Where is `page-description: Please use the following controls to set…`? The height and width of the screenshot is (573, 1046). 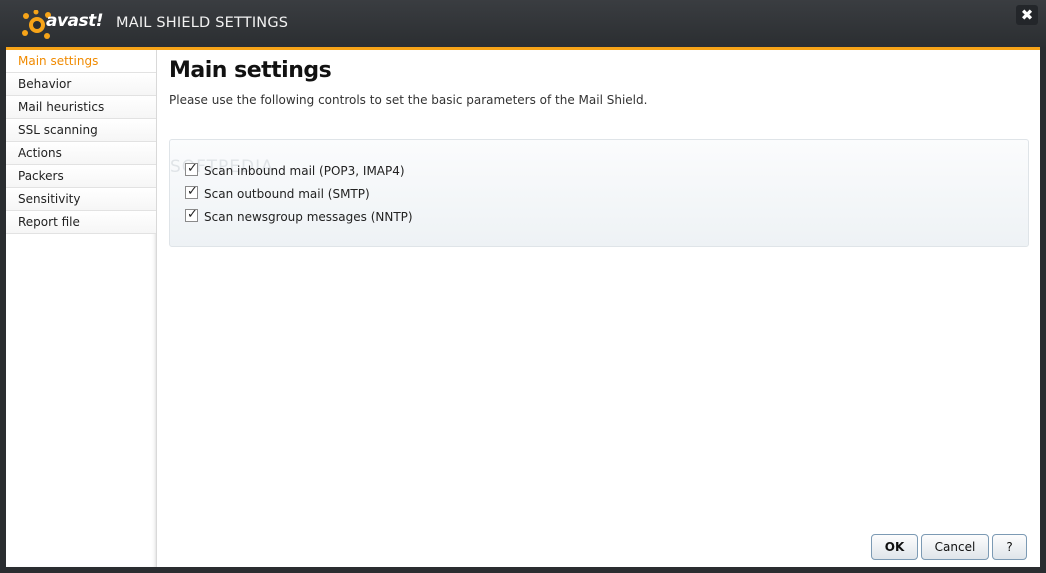
page-description: Please use the following controls to set… is located at coordinates (408, 100).